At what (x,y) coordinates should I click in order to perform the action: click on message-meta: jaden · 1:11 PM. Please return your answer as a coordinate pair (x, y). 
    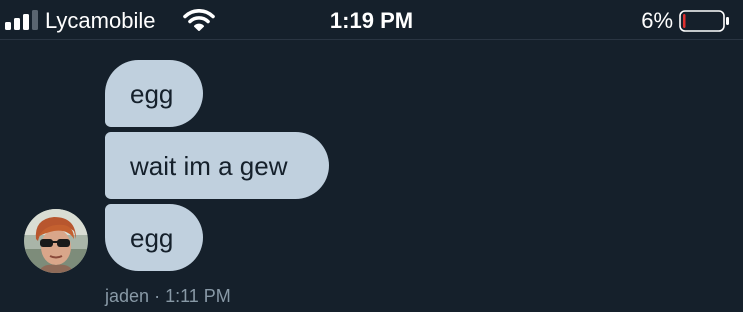
    Looking at the image, I should click on (168, 296).